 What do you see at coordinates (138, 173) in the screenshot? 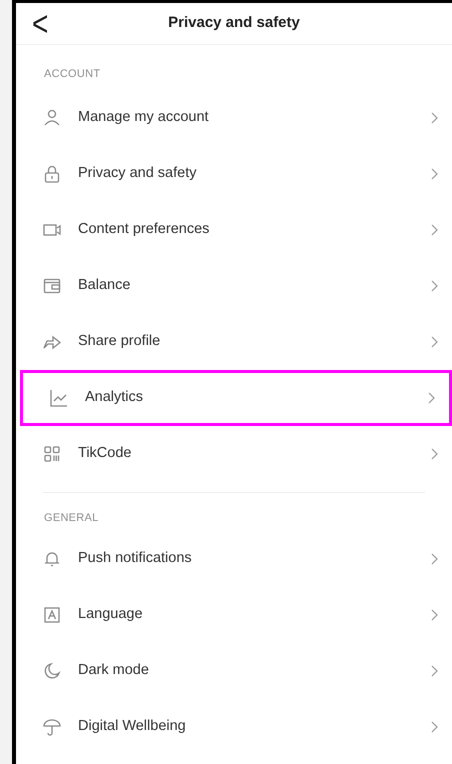
I see `row-label: Privacy and safety` at bounding box center [138, 173].